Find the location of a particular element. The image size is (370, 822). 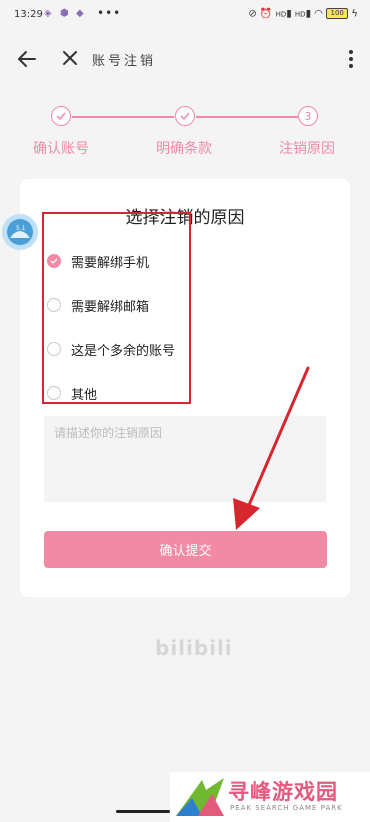

more-notifications-icon: ••• is located at coordinates (109, 13).